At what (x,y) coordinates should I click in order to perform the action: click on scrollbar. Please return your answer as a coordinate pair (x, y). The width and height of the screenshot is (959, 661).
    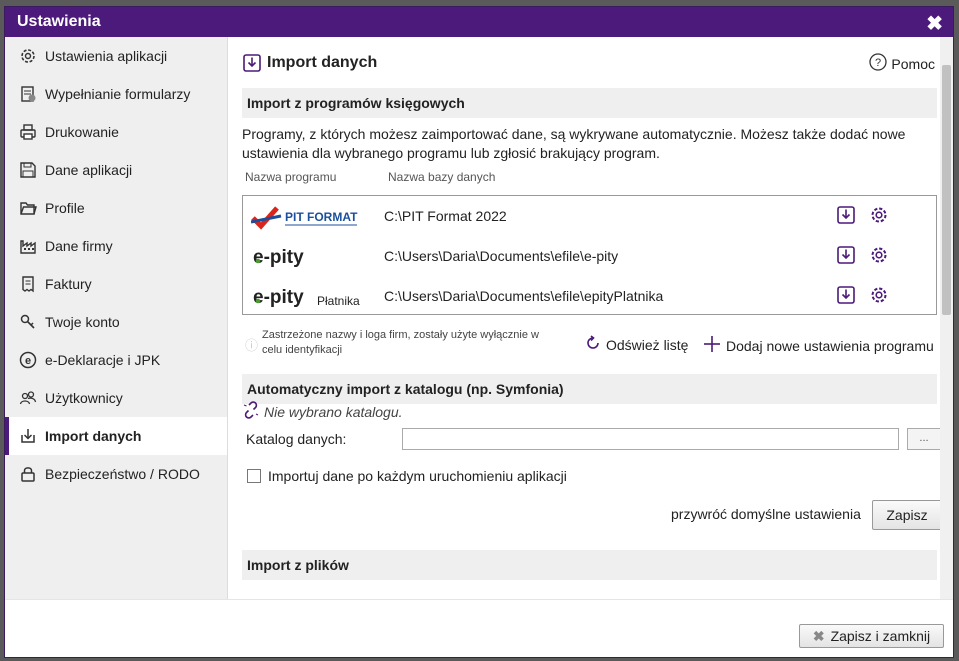
    Looking at the image, I should click on (946, 318).